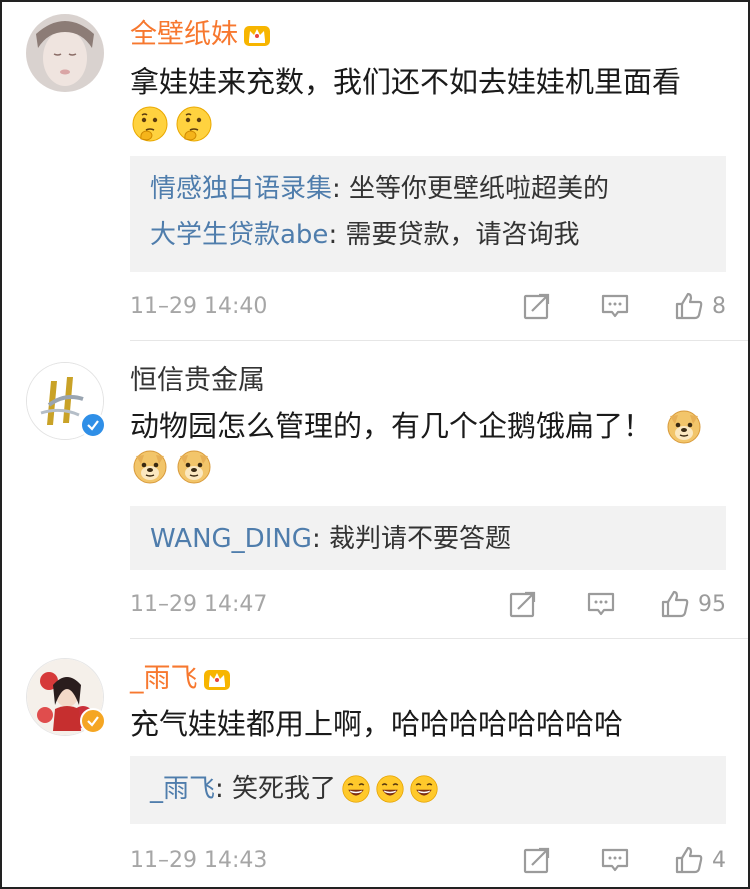 The height and width of the screenshot is (889, 750). I want to click on timestamp: 11–29 14:47, so click(199, 604).